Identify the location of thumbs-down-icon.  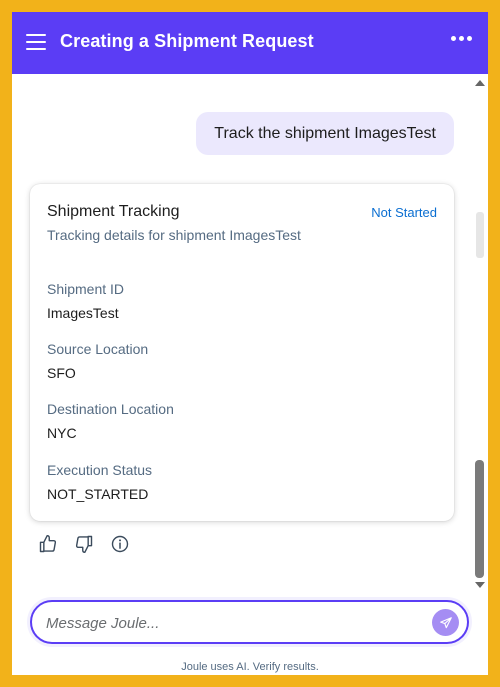
(84, 544).